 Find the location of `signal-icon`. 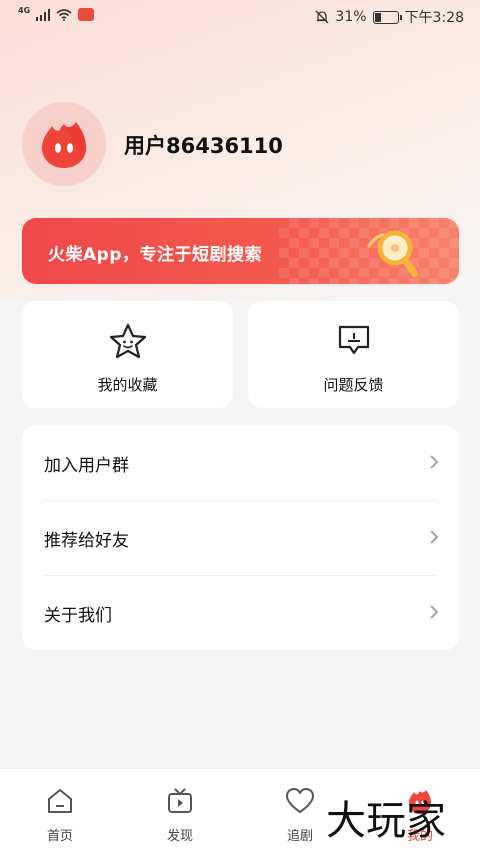

signal-icon is located at coordinates (43, 14).